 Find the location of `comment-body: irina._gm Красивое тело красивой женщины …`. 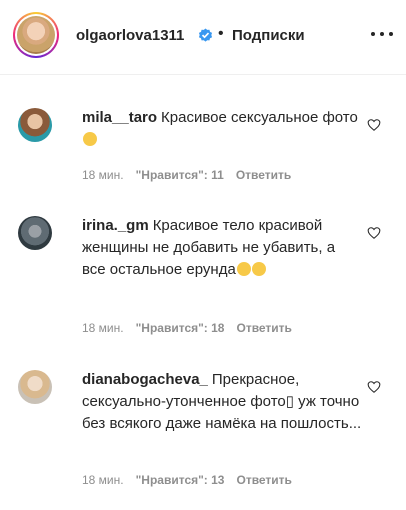

comment-body: irina._gm Красивое тело красивой женщины … is located at coordinates (222, 248).